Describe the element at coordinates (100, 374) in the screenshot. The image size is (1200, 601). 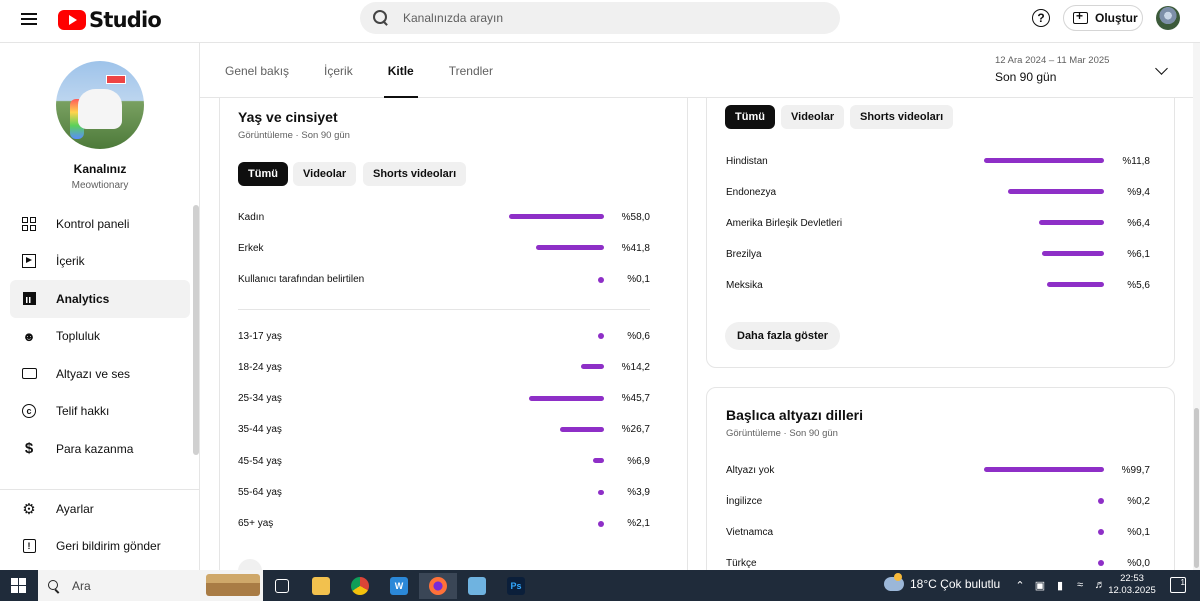
I see `sidebar-item-subtitles: Altyazı ve ses` at that location.